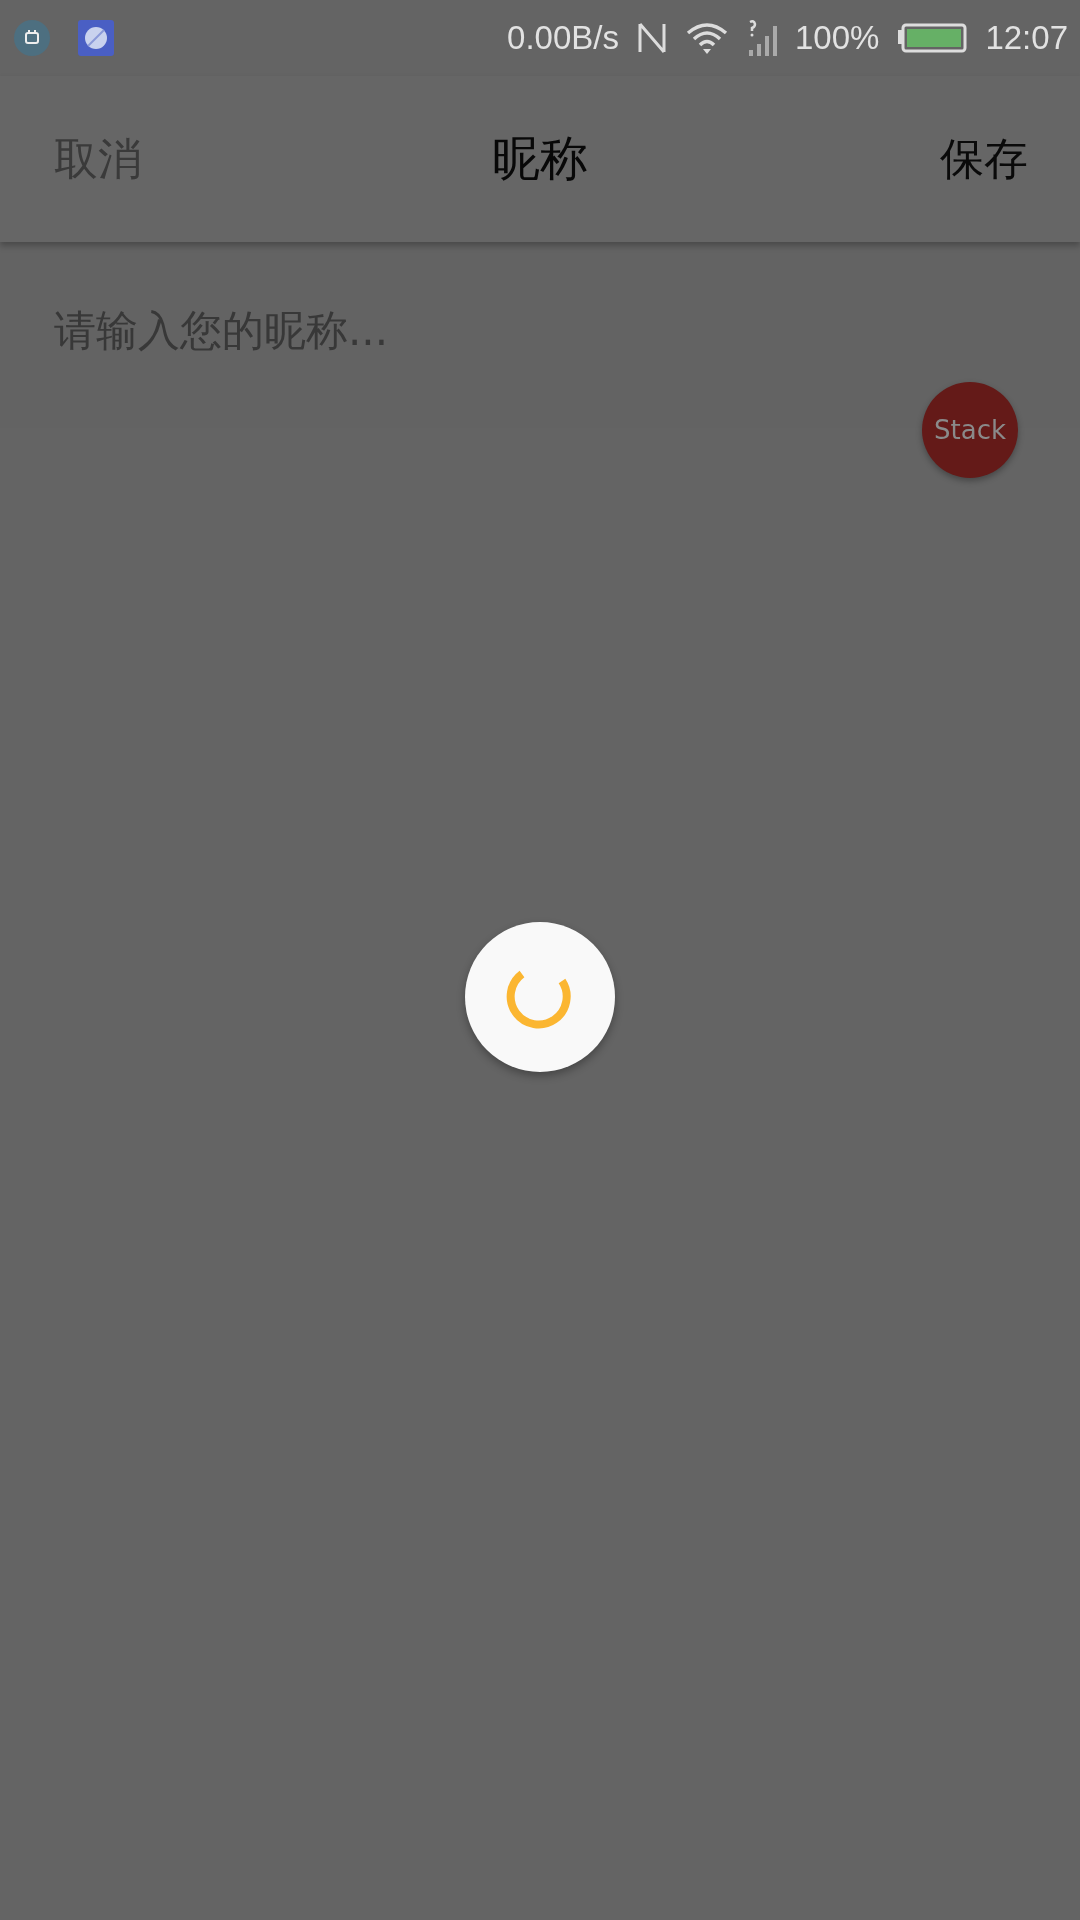 The image size is (1080, 1920). Describe the element at coordinates (837, 38) in the screenshot. I see `battery-percent: 100%` at that location.